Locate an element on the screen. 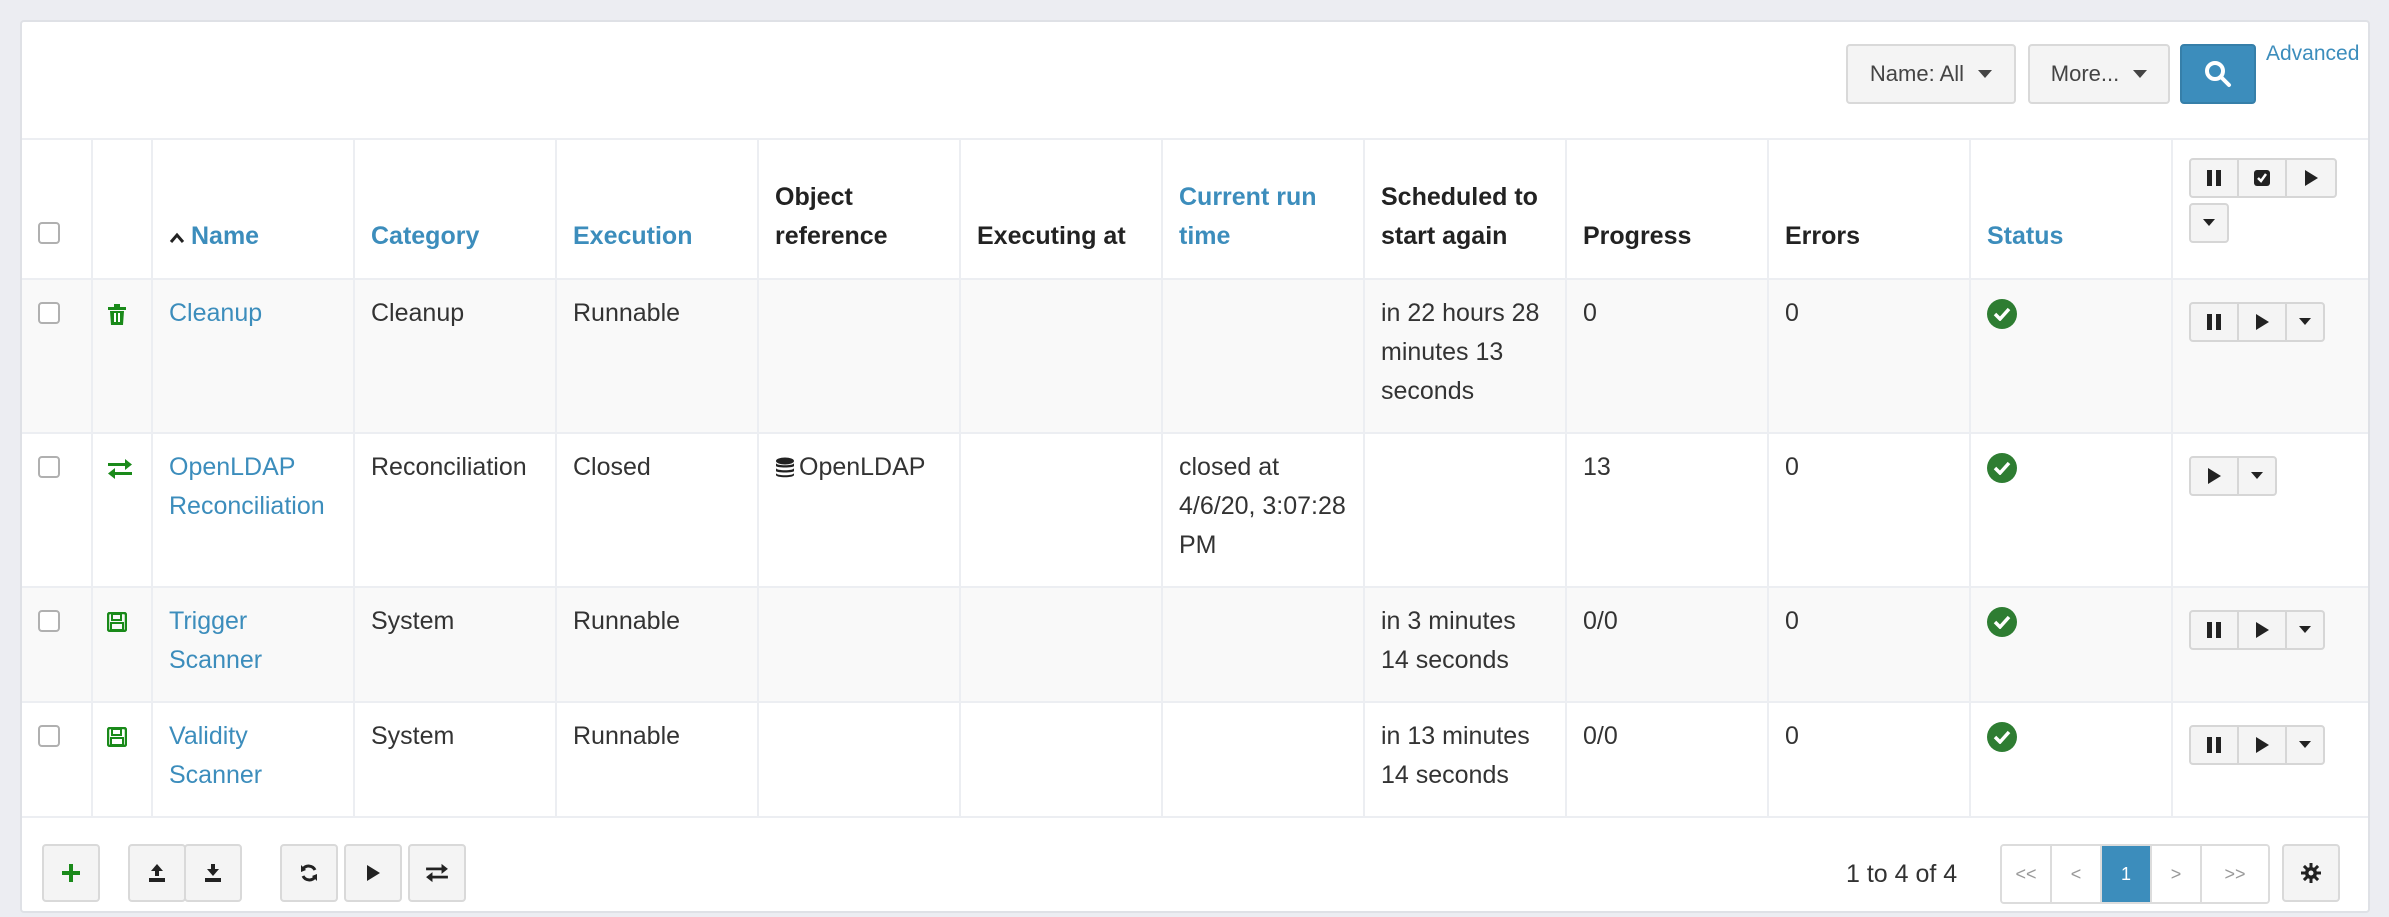 This screenshot has width=2389, height=917. header-category: Category is located at coordinates (455, 209).